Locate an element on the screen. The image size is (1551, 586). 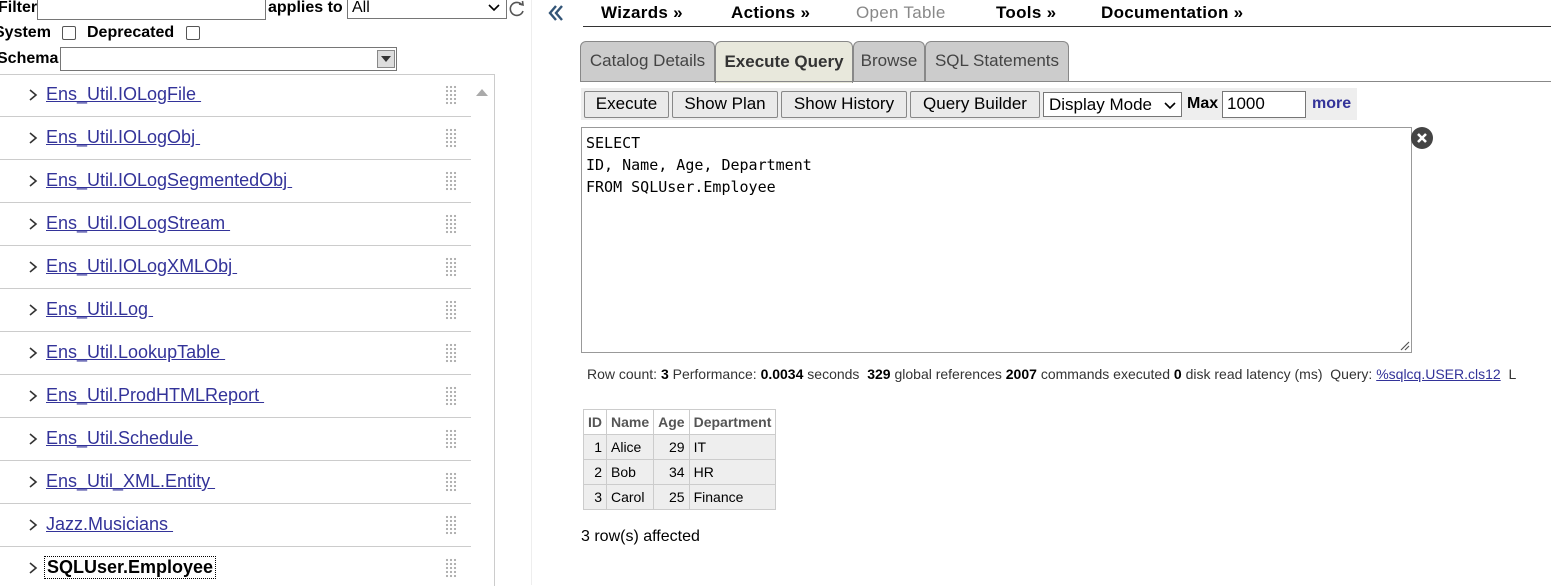
menu-wizards: Wizards » is located at coordinates (642, 13).